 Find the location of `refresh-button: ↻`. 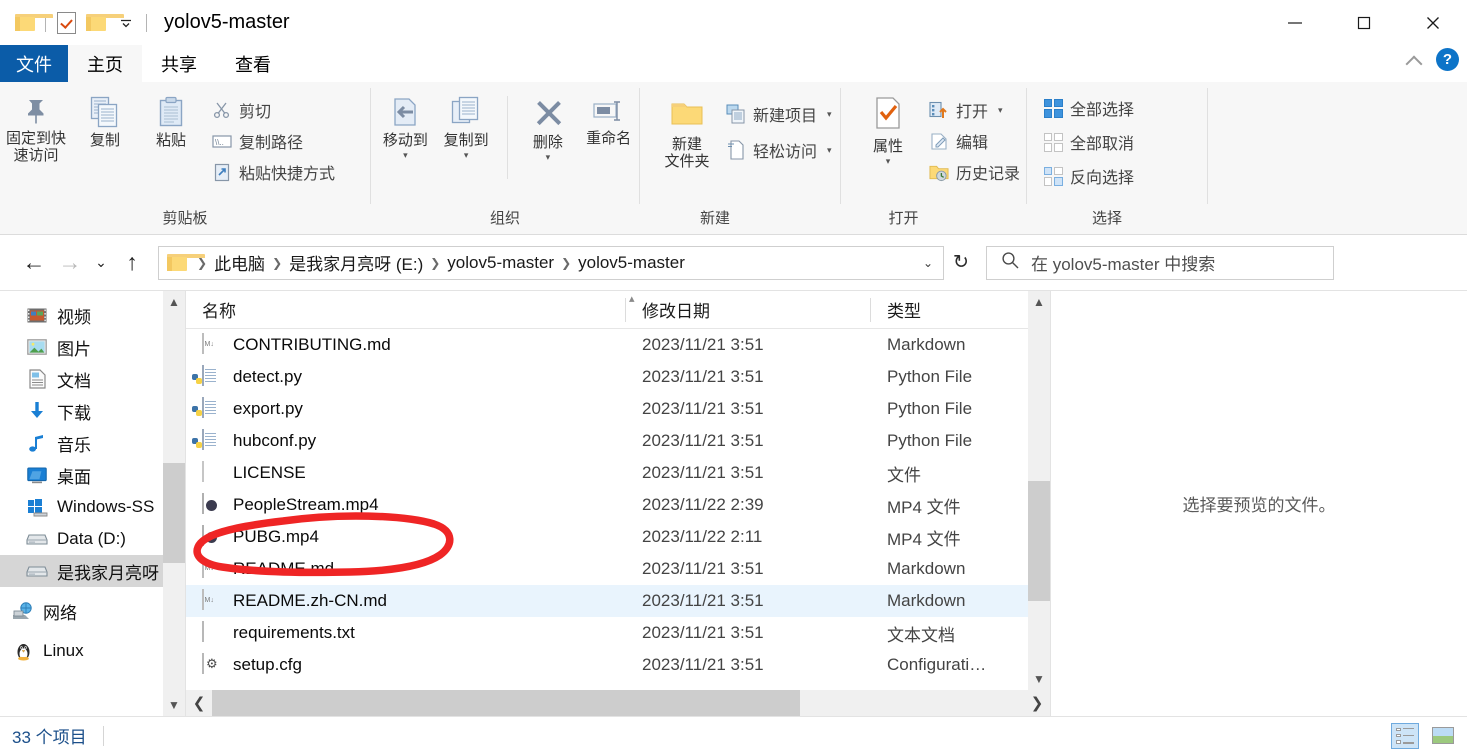

refresh-button: ↻ is located at coordinates (961, 263).